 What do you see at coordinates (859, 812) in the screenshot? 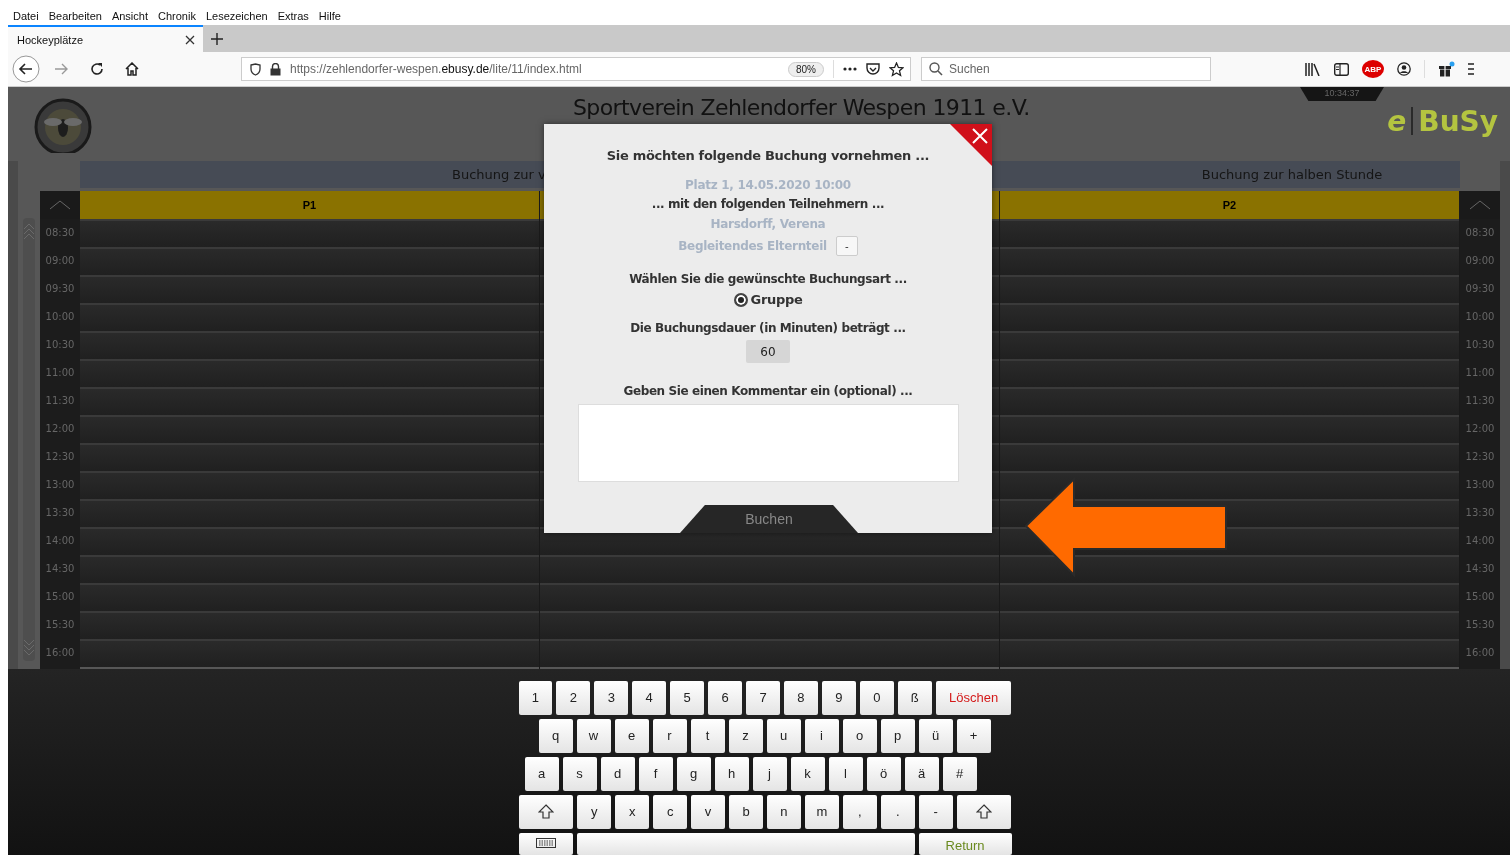
I see `keyboard-key: ,` at bounding box center [859, 812].